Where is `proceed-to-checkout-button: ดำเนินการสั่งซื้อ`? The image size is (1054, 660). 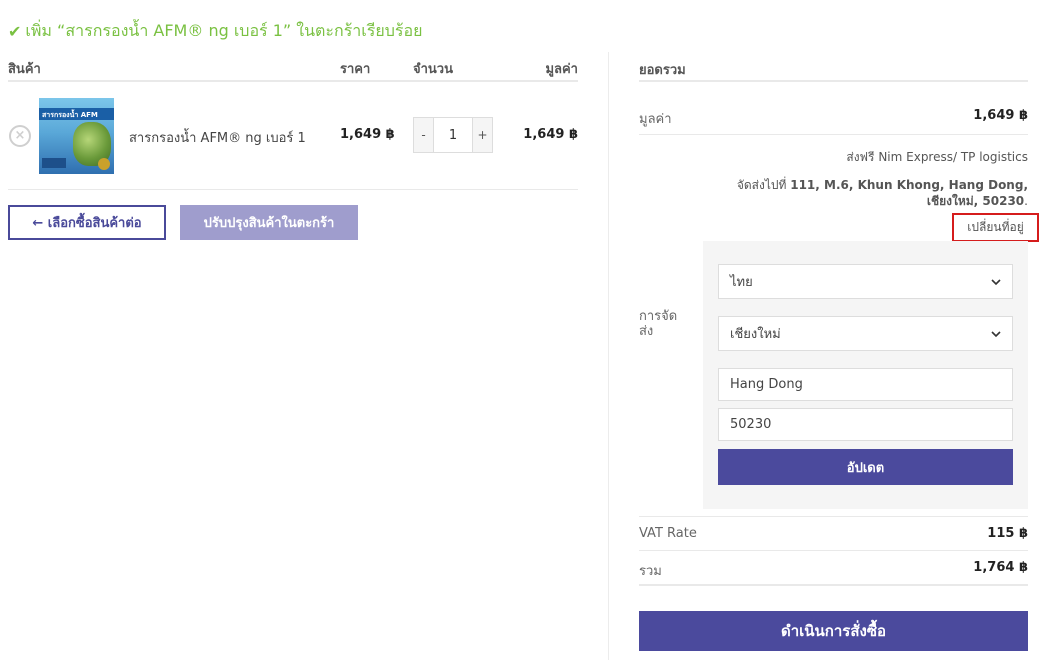
proceed-to-checkout-button: ดำเนินการสั่งซื้อ is located at coordinates (833, 631).